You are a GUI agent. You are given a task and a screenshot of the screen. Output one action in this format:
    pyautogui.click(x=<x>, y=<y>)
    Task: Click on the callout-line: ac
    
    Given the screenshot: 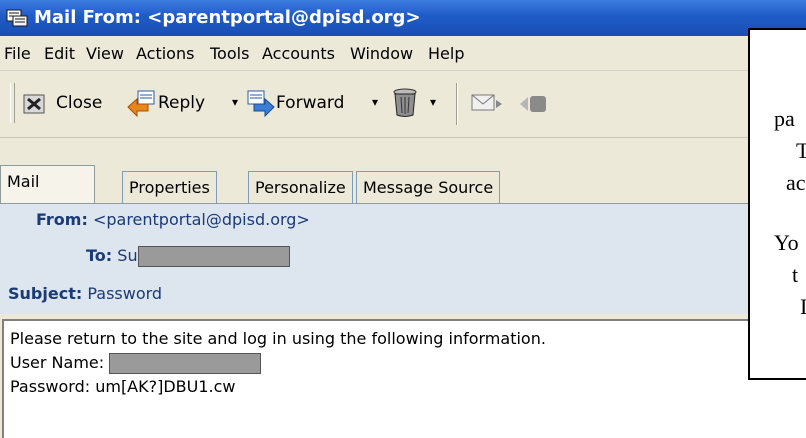 What is the action you would take?
    pyautogui.click(x=796, y=182)
    